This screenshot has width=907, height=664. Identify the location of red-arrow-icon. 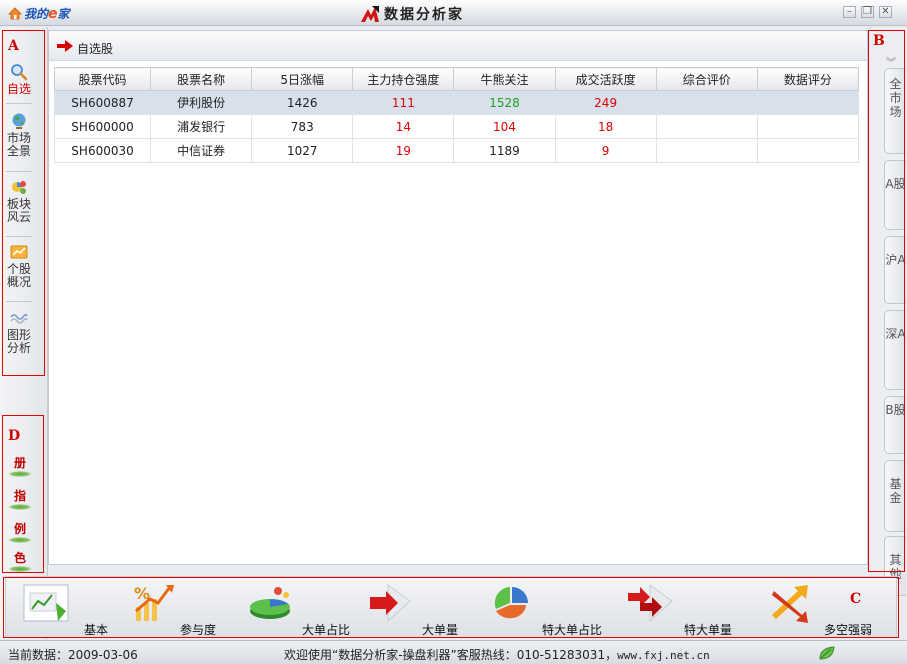
(65, 46).